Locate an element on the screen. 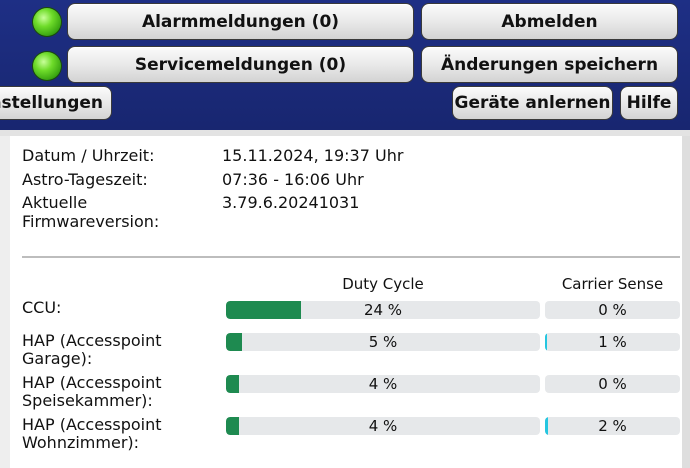 The height and width of the screenshot is (468, 690). left-edge is located at coordinates (5, 302).